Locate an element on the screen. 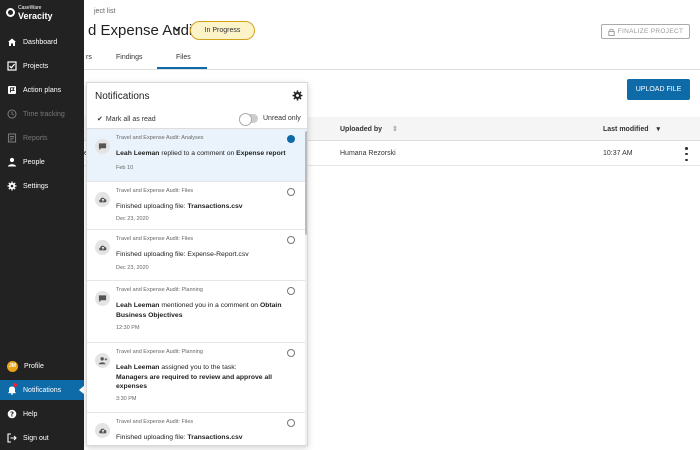 The image size is (700, 450). cell-uploaded-by: Humana Rezorski is located at coordinates (368, 153).